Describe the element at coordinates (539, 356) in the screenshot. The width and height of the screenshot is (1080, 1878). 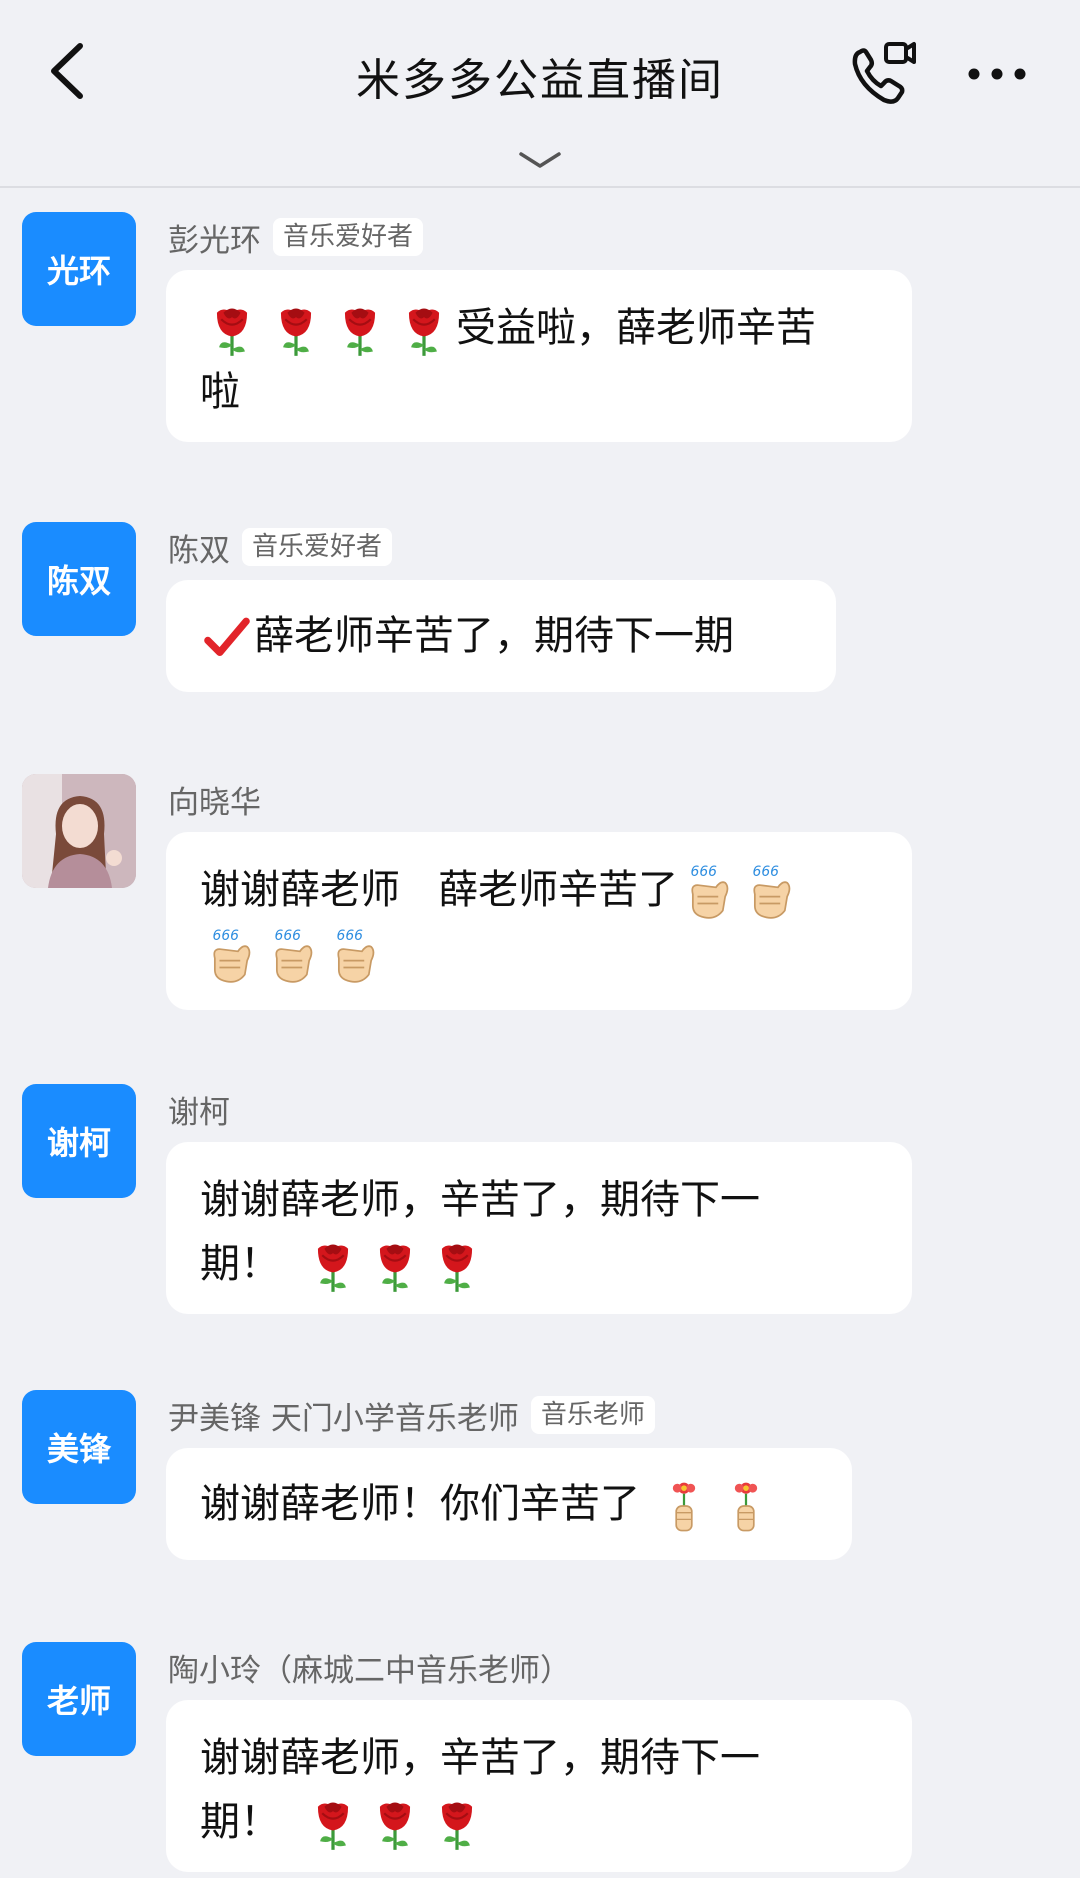
I see `message-bubble: 受益啦，薛老师辛苦 啦` at that location.